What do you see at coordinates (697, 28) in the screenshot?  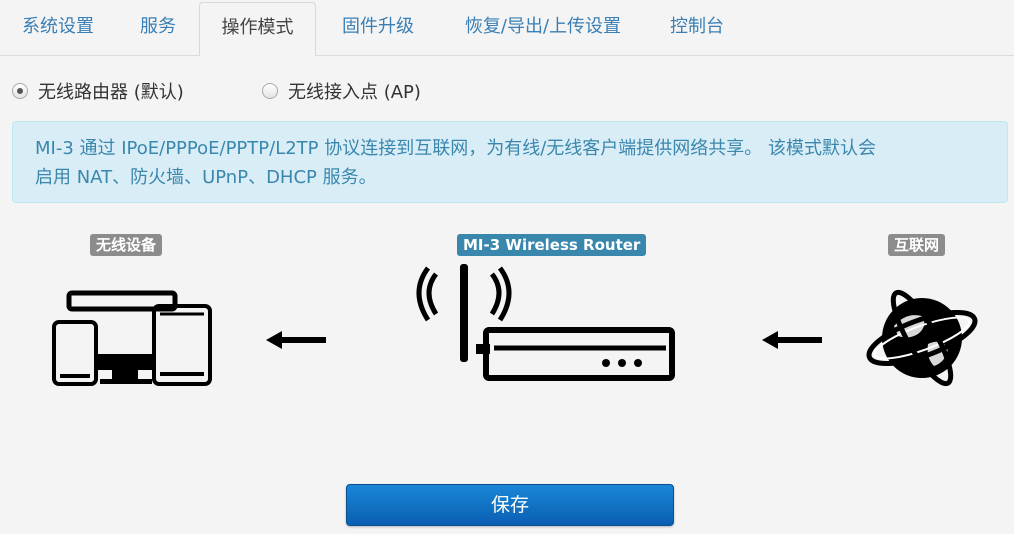 I see `tab-console: 控制台` at bounding box center [697, 28].